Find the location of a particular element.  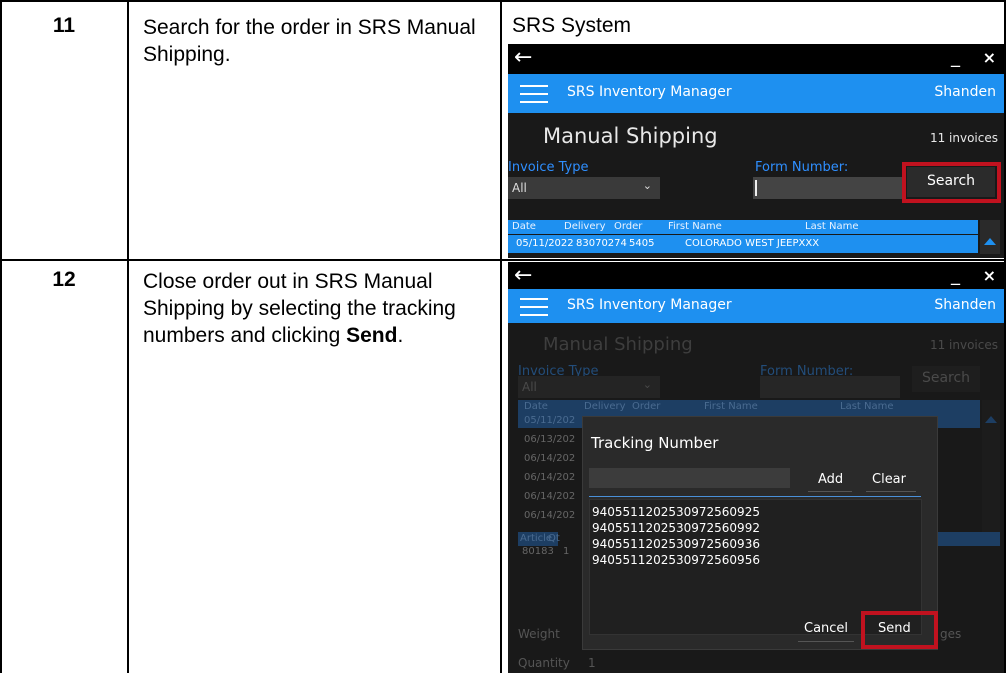

detail-row: 80183 1 is located at coordinates (545, 551).